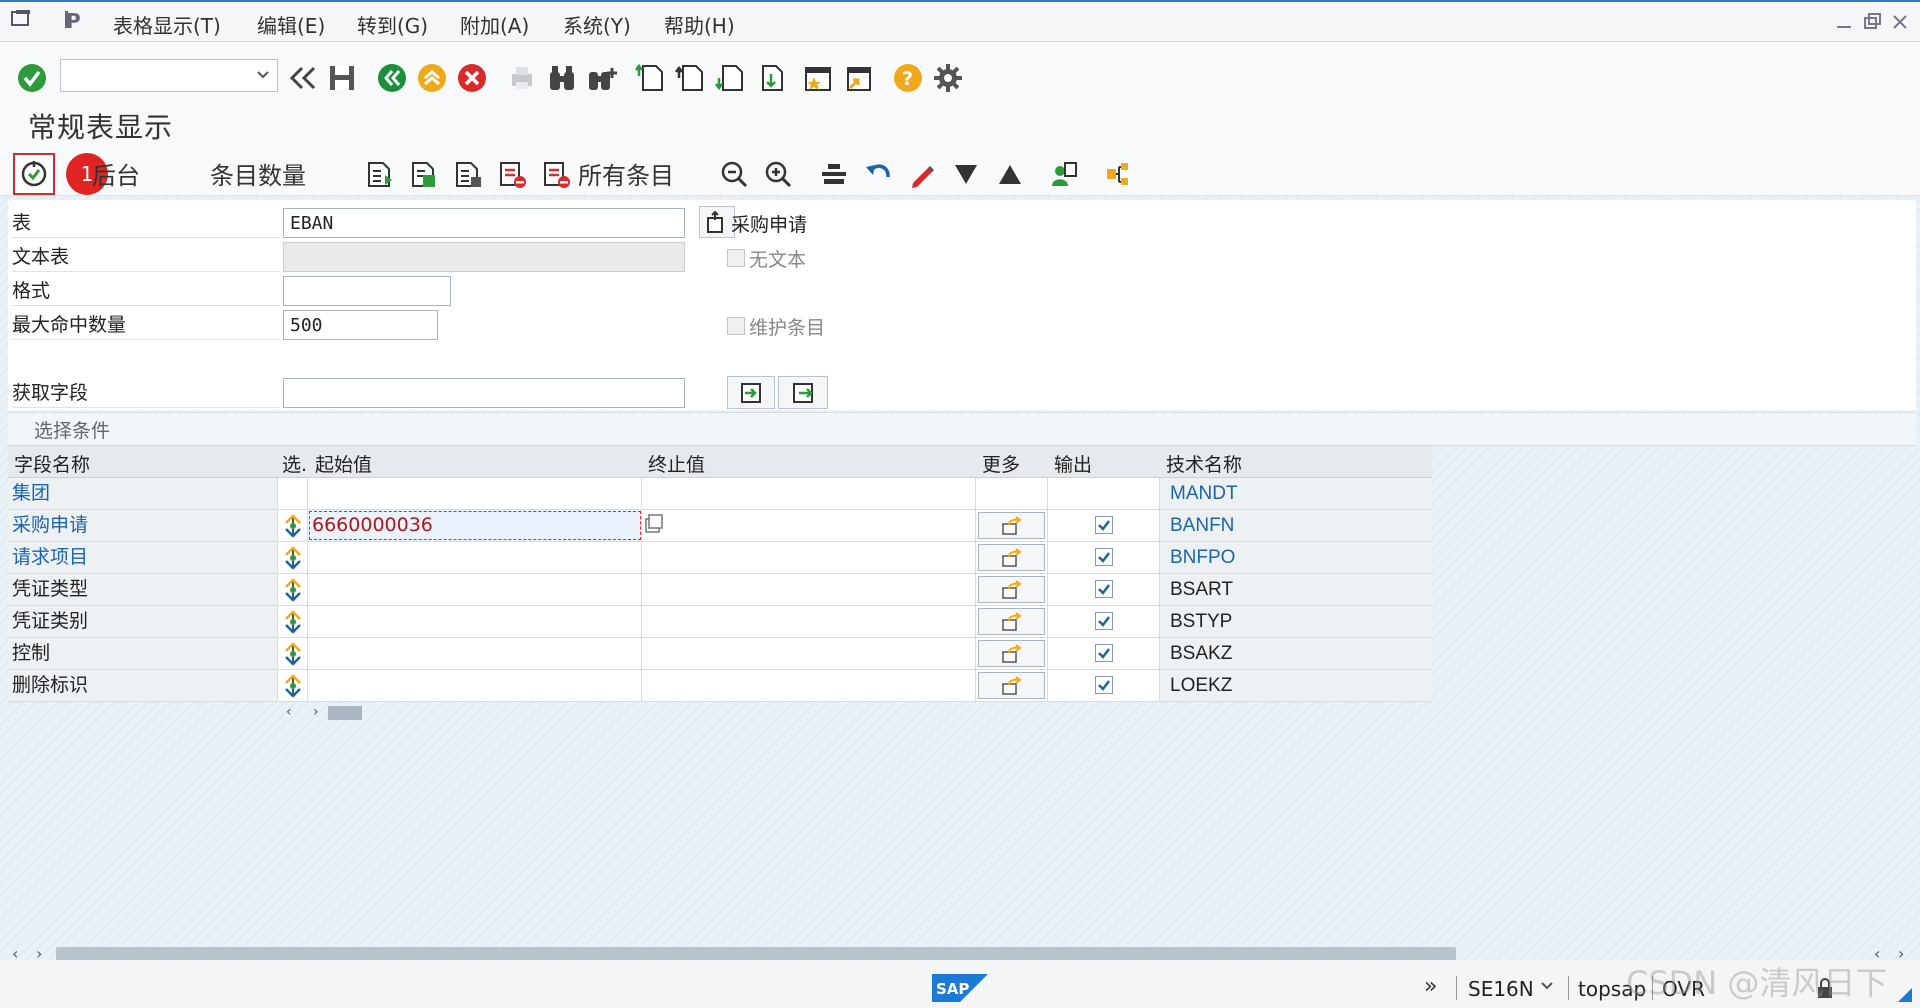  What do you see at coordinates (258, 173) in the screenshot?
I see `entries-count-button: 条目数量` at bounding box center [258, 173].